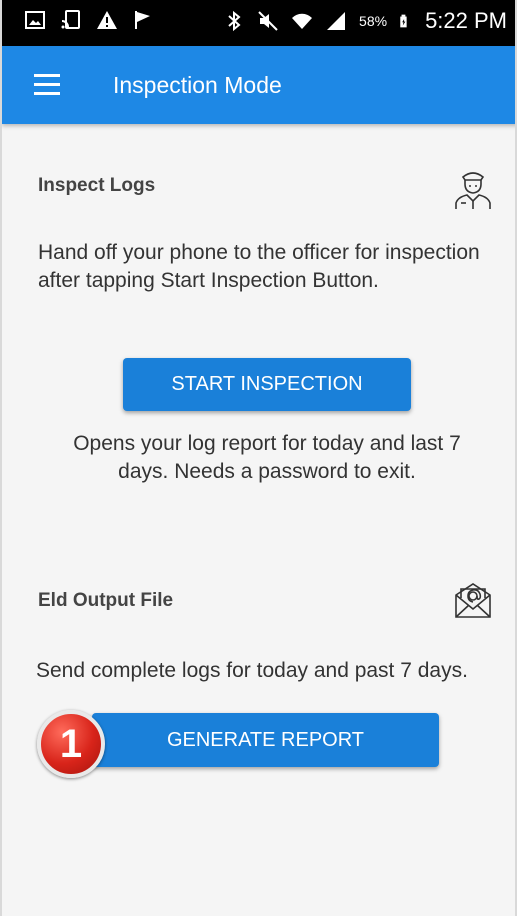 The height and width of the screenshot is (916, 517). Describe the element at coordinates (466, 20) in the screenshot. I see `status-time: 5:22 PM` at that location.